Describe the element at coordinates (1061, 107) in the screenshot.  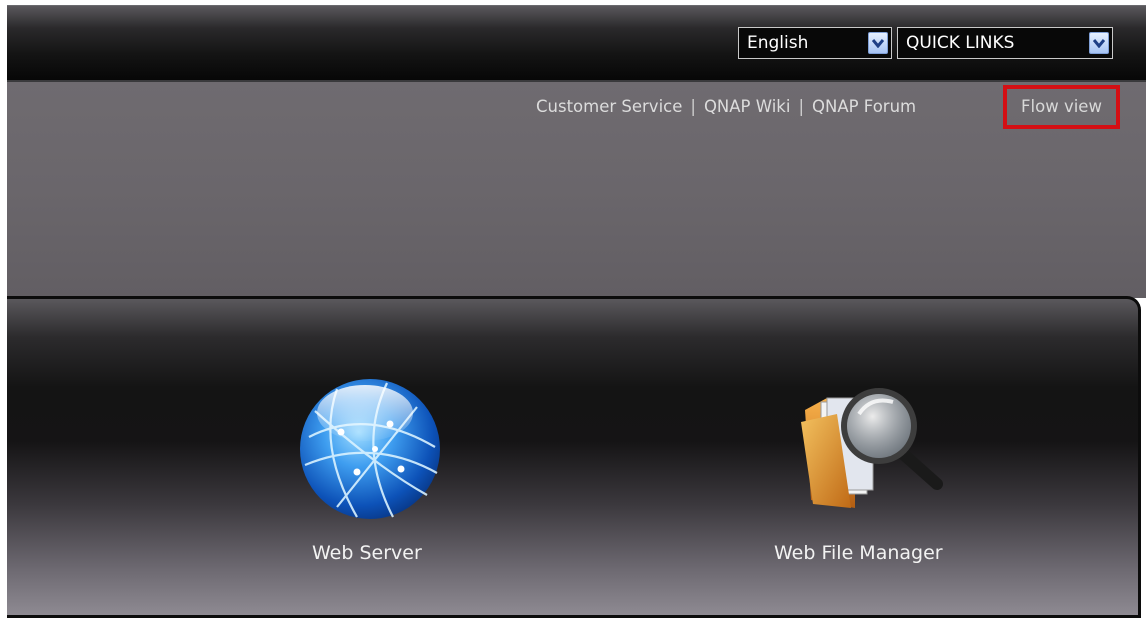
I see `flow-view-link: Flow view` at that location.